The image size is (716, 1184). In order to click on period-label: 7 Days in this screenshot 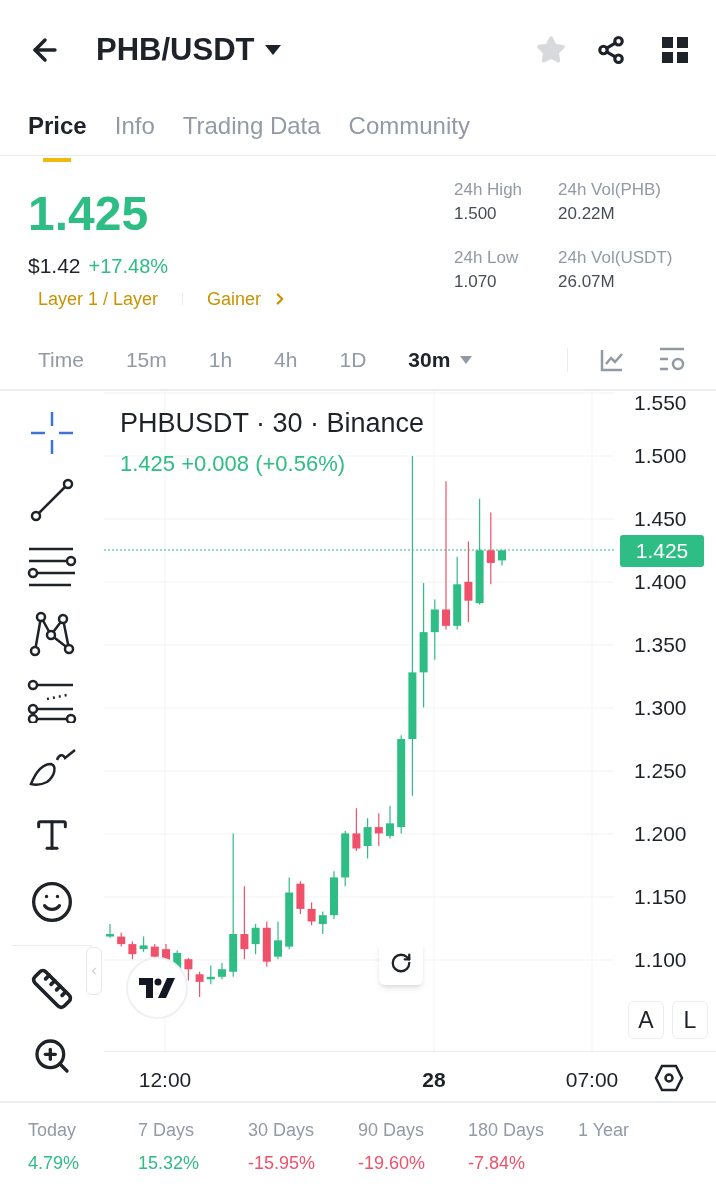, I will do `click(167, 1130)`.